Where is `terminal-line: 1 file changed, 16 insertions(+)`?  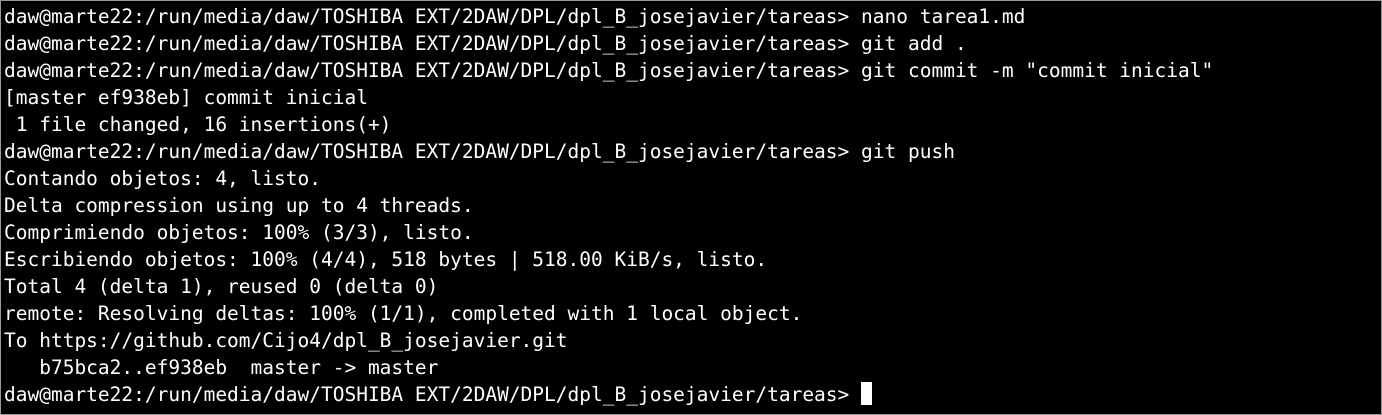
terminal-line: 1 file changed, 16 insertions(+) is located at coordinates (198, 124).